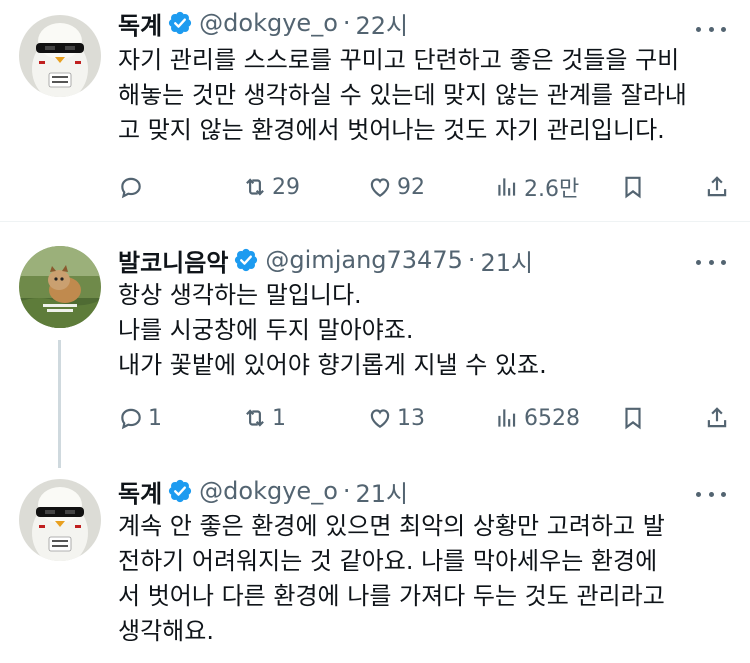 The width and height of the screenshot is (750, 663). What do you see at coordinates (399, 60) in the screenshot?
I see `tweet-text-line: 자기 관리를 스스로를 꾸미고 단련하고 좋은 것들을 구비` at bounding box center [399, 60].